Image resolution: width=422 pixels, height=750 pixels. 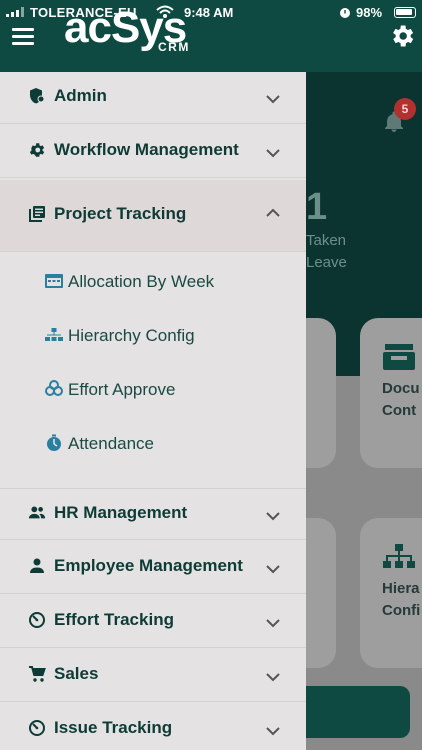 I want to click on documents-card: Docu Cont, so click(x=391, y=393).